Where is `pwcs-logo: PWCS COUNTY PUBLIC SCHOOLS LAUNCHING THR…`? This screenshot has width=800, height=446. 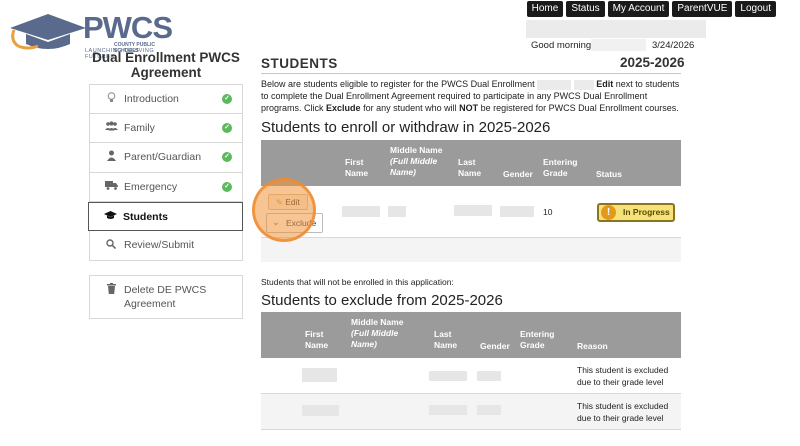
pwcs-logo: PWCS COUNTY PUBLIC SCHOOLS LAUNCHING THR… is located at coordinates (90, 33).